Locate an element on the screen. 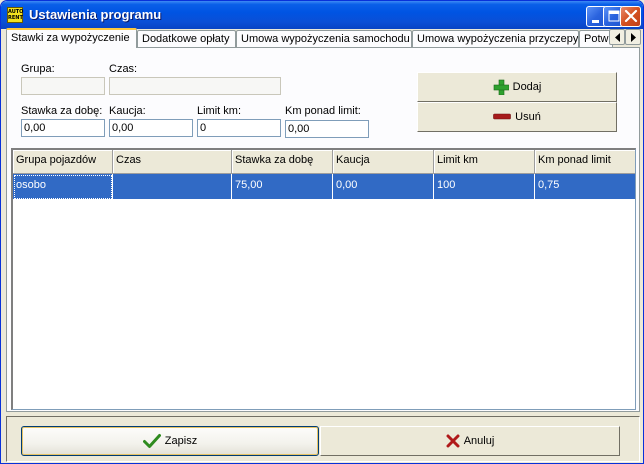 The width and height of the screenshot is (644, 464). grupa-field is located at coordinates (63, 86).